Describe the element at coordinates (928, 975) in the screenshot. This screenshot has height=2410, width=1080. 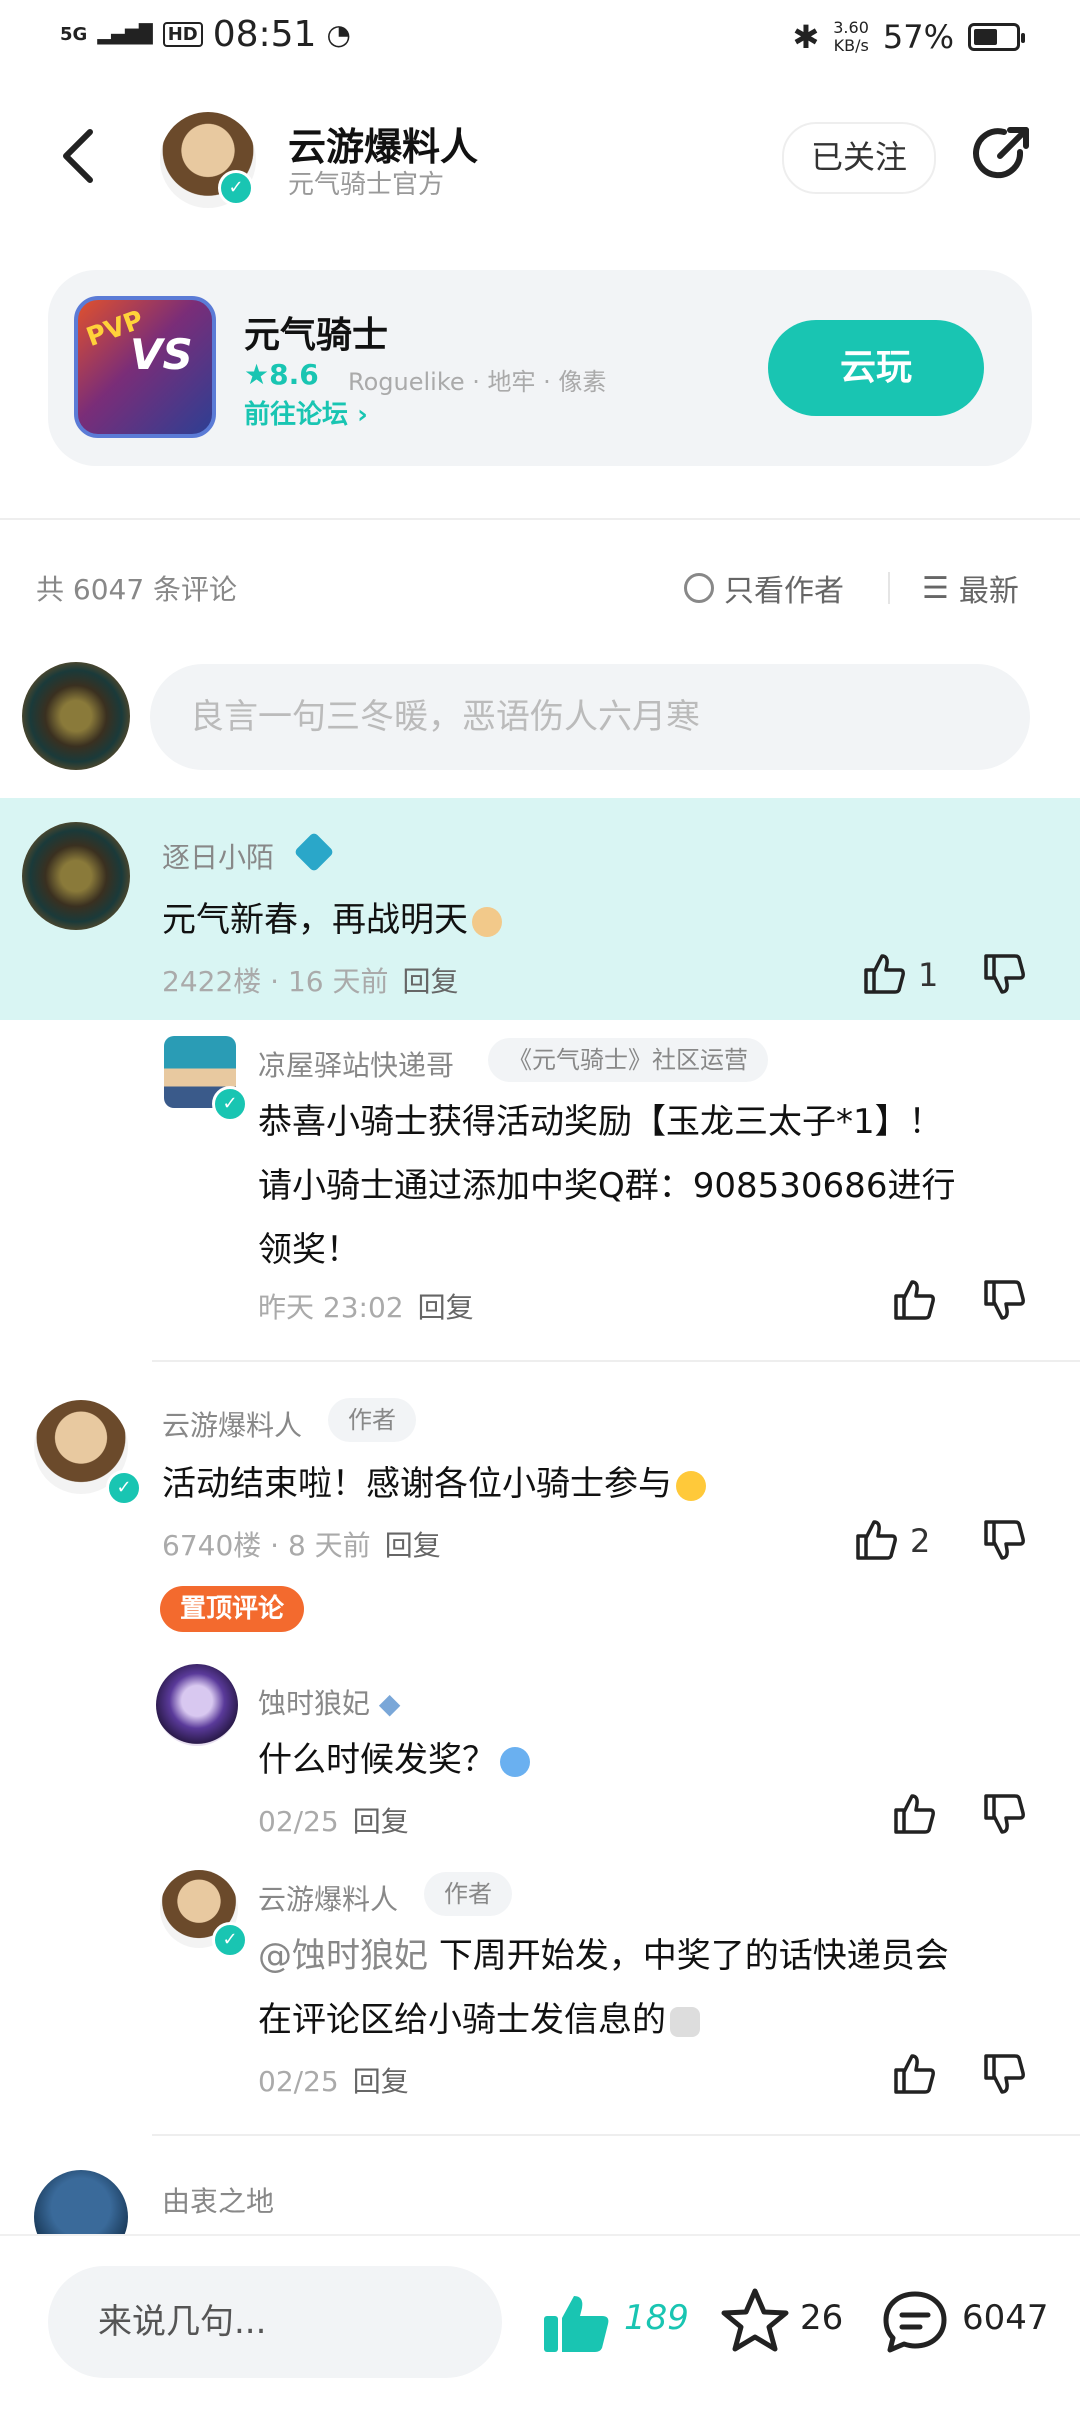
I see `like-count: 1` at that location.